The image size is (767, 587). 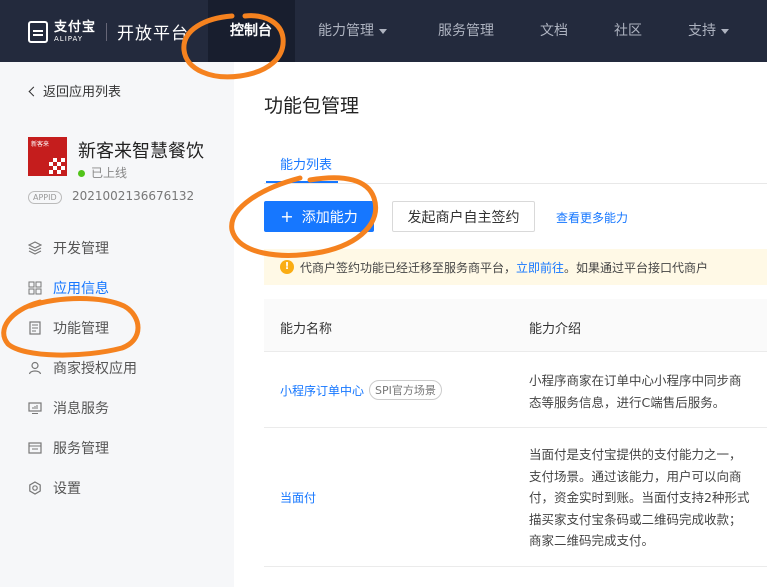 I want to click on desc-line: 商家二维码完成支付。, so click(x=592, y=540).